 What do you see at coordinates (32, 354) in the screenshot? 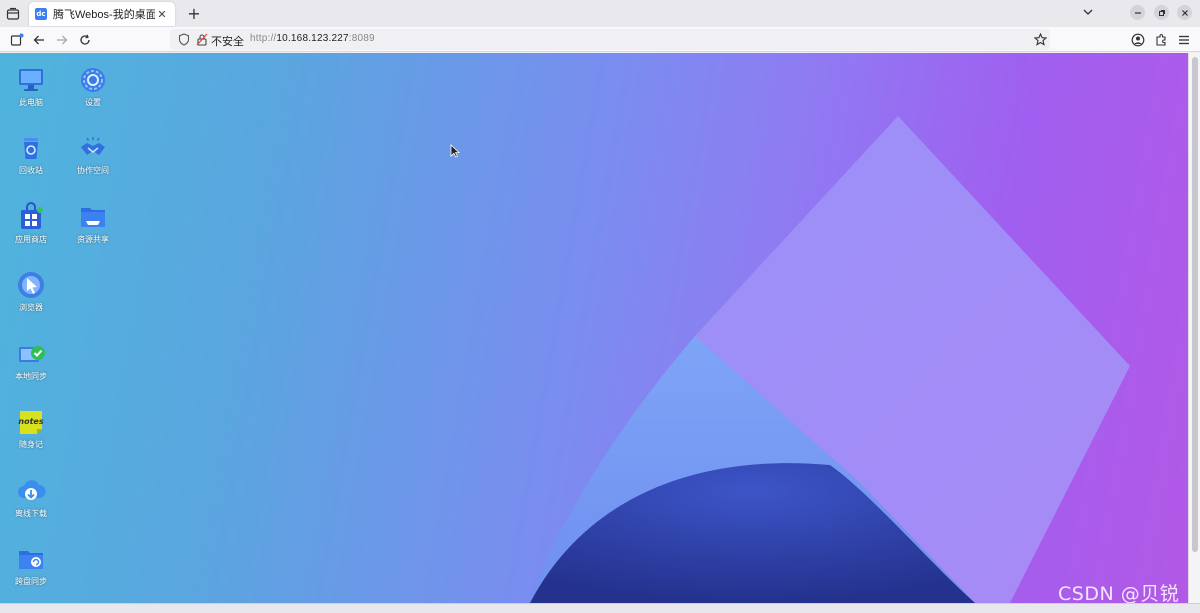
I see `local-sync-icon` at bounding box center [32, 354].